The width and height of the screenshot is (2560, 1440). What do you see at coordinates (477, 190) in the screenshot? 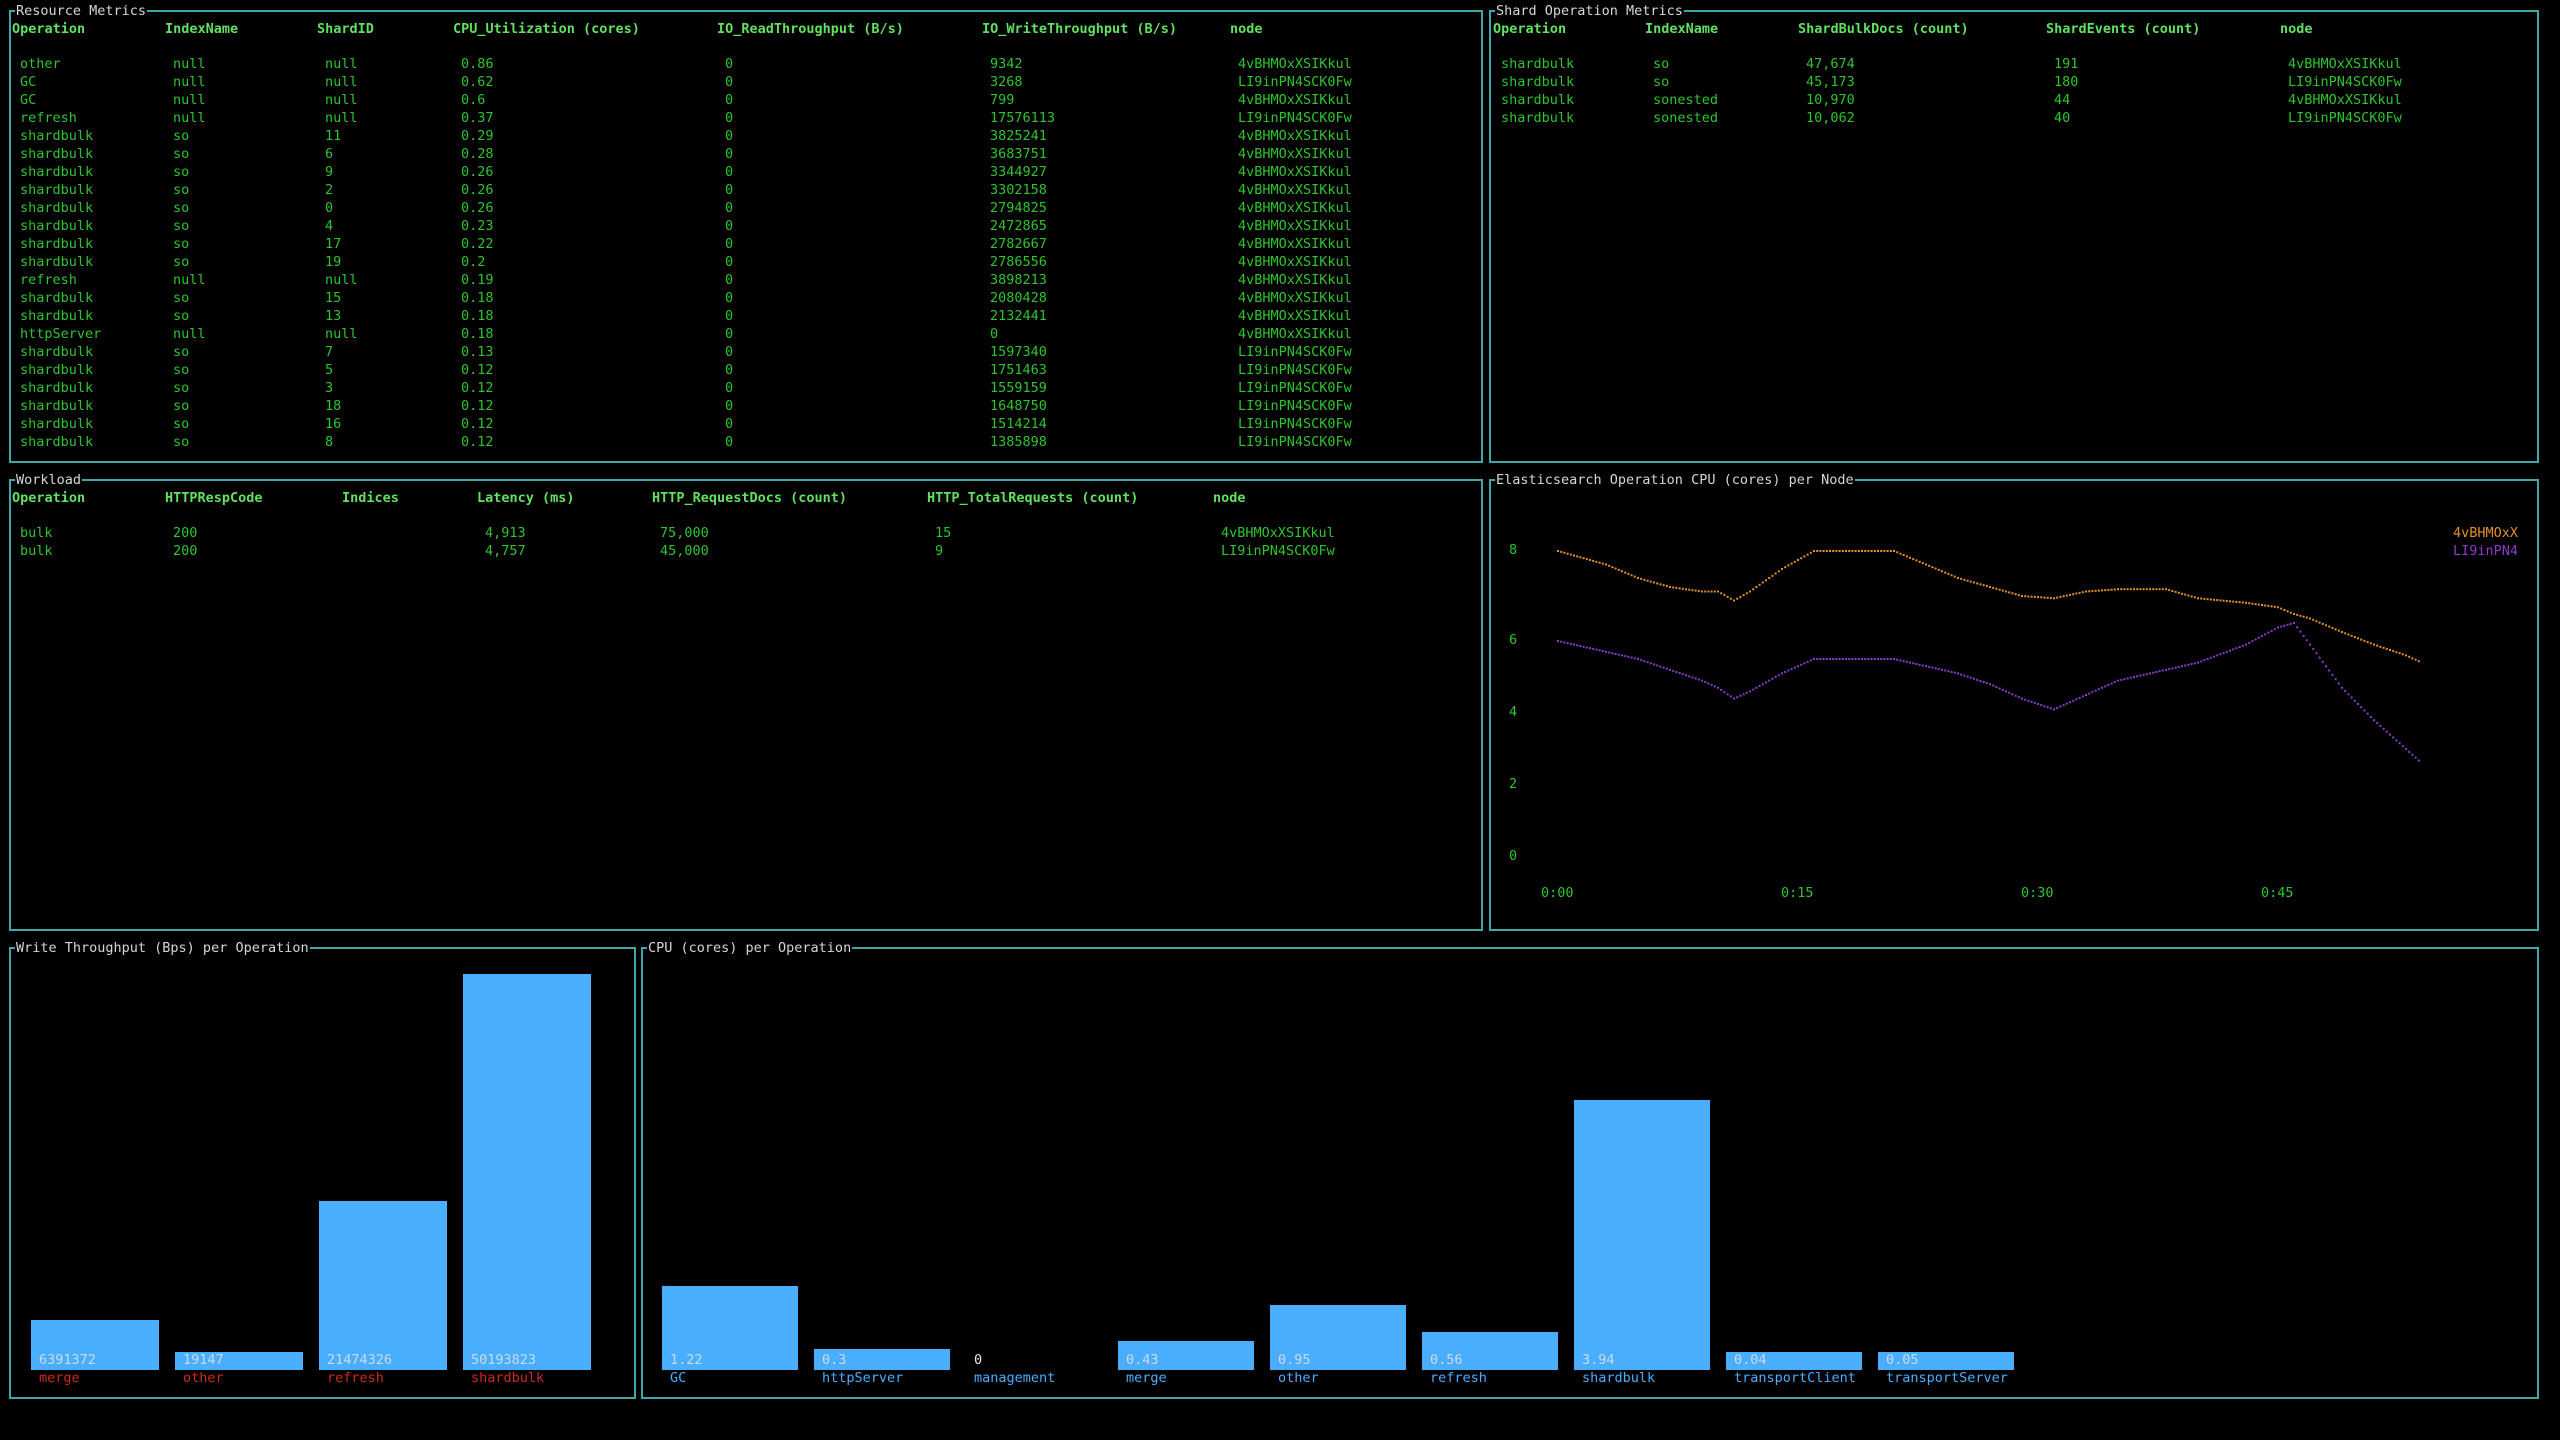
I see `cell-cpu-utilization-cores: 0.26` at bounding box center [477, 190].